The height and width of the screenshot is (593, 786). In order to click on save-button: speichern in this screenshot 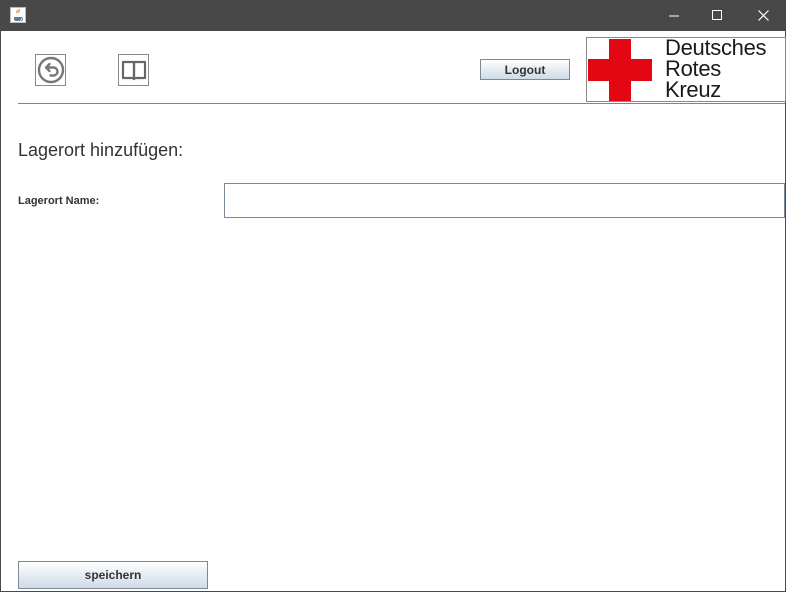, I will do `click(113, 575)`.